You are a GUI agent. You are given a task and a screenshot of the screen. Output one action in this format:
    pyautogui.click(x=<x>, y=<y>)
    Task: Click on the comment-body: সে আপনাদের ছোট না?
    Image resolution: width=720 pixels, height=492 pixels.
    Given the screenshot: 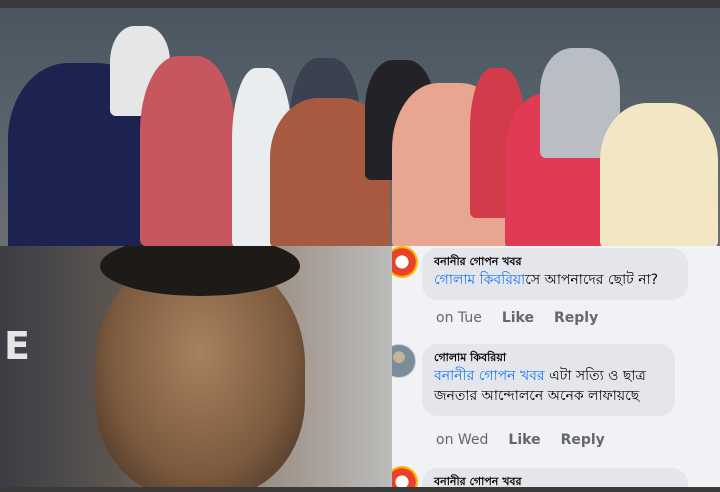 What is the action you would take?
    pyautogui.click(x=592, y=280)
    